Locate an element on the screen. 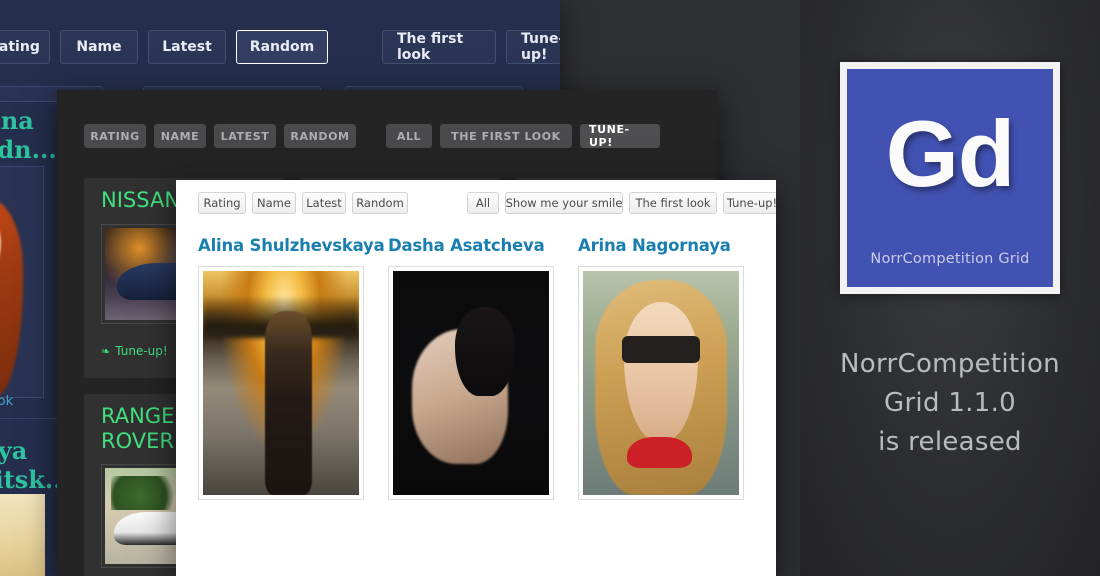  dark-sort-random-label: RANDOM is located at coordinates (320, 136).